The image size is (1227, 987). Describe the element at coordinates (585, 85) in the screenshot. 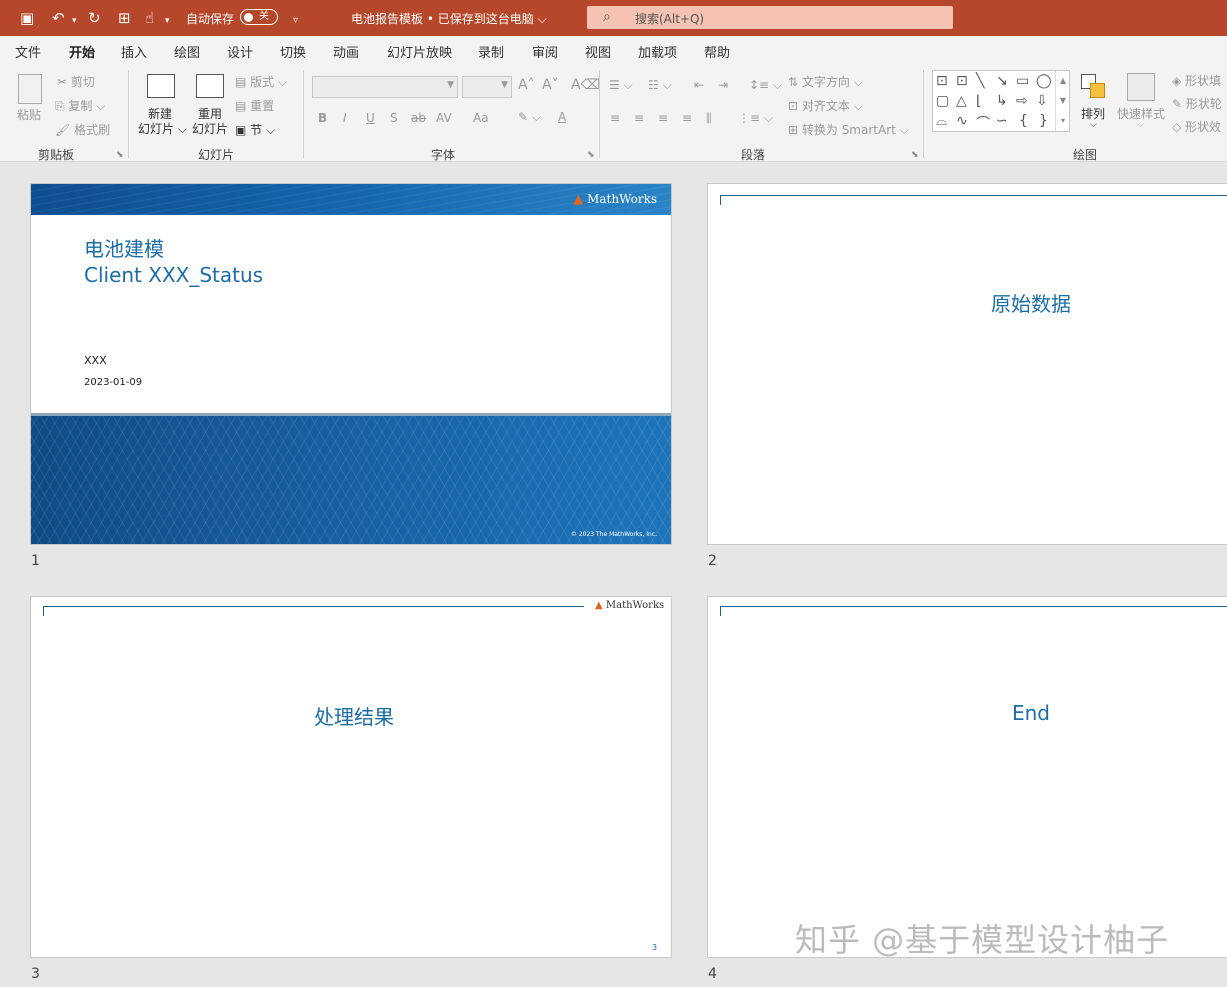

I see `clear-formatting-icon: A⌫` at that location.